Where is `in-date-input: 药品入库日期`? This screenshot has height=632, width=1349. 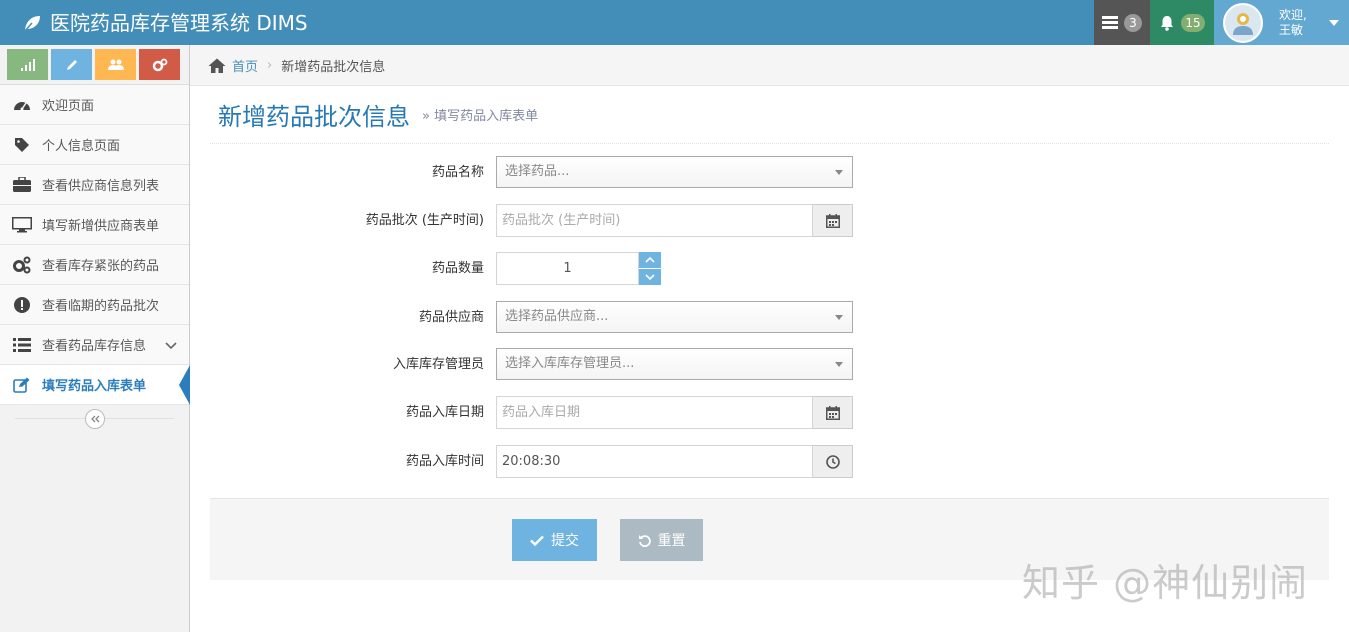 in-date-input: 药品入库日期 is located at coordinates (654, 412).